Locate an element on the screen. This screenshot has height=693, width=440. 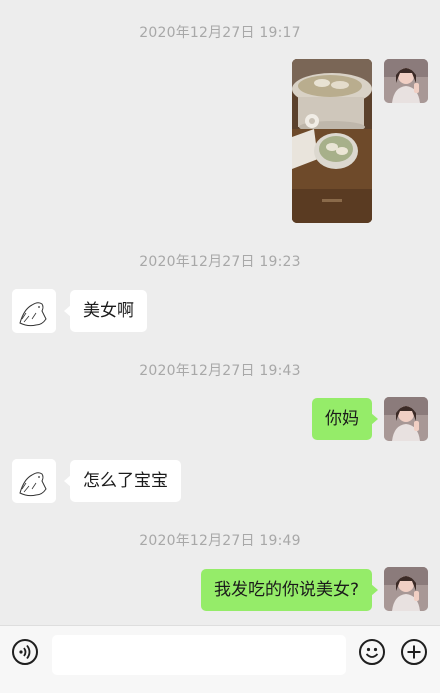
timestamp: 2020年12月27日 19:43 is located at coordinates (220, 371).